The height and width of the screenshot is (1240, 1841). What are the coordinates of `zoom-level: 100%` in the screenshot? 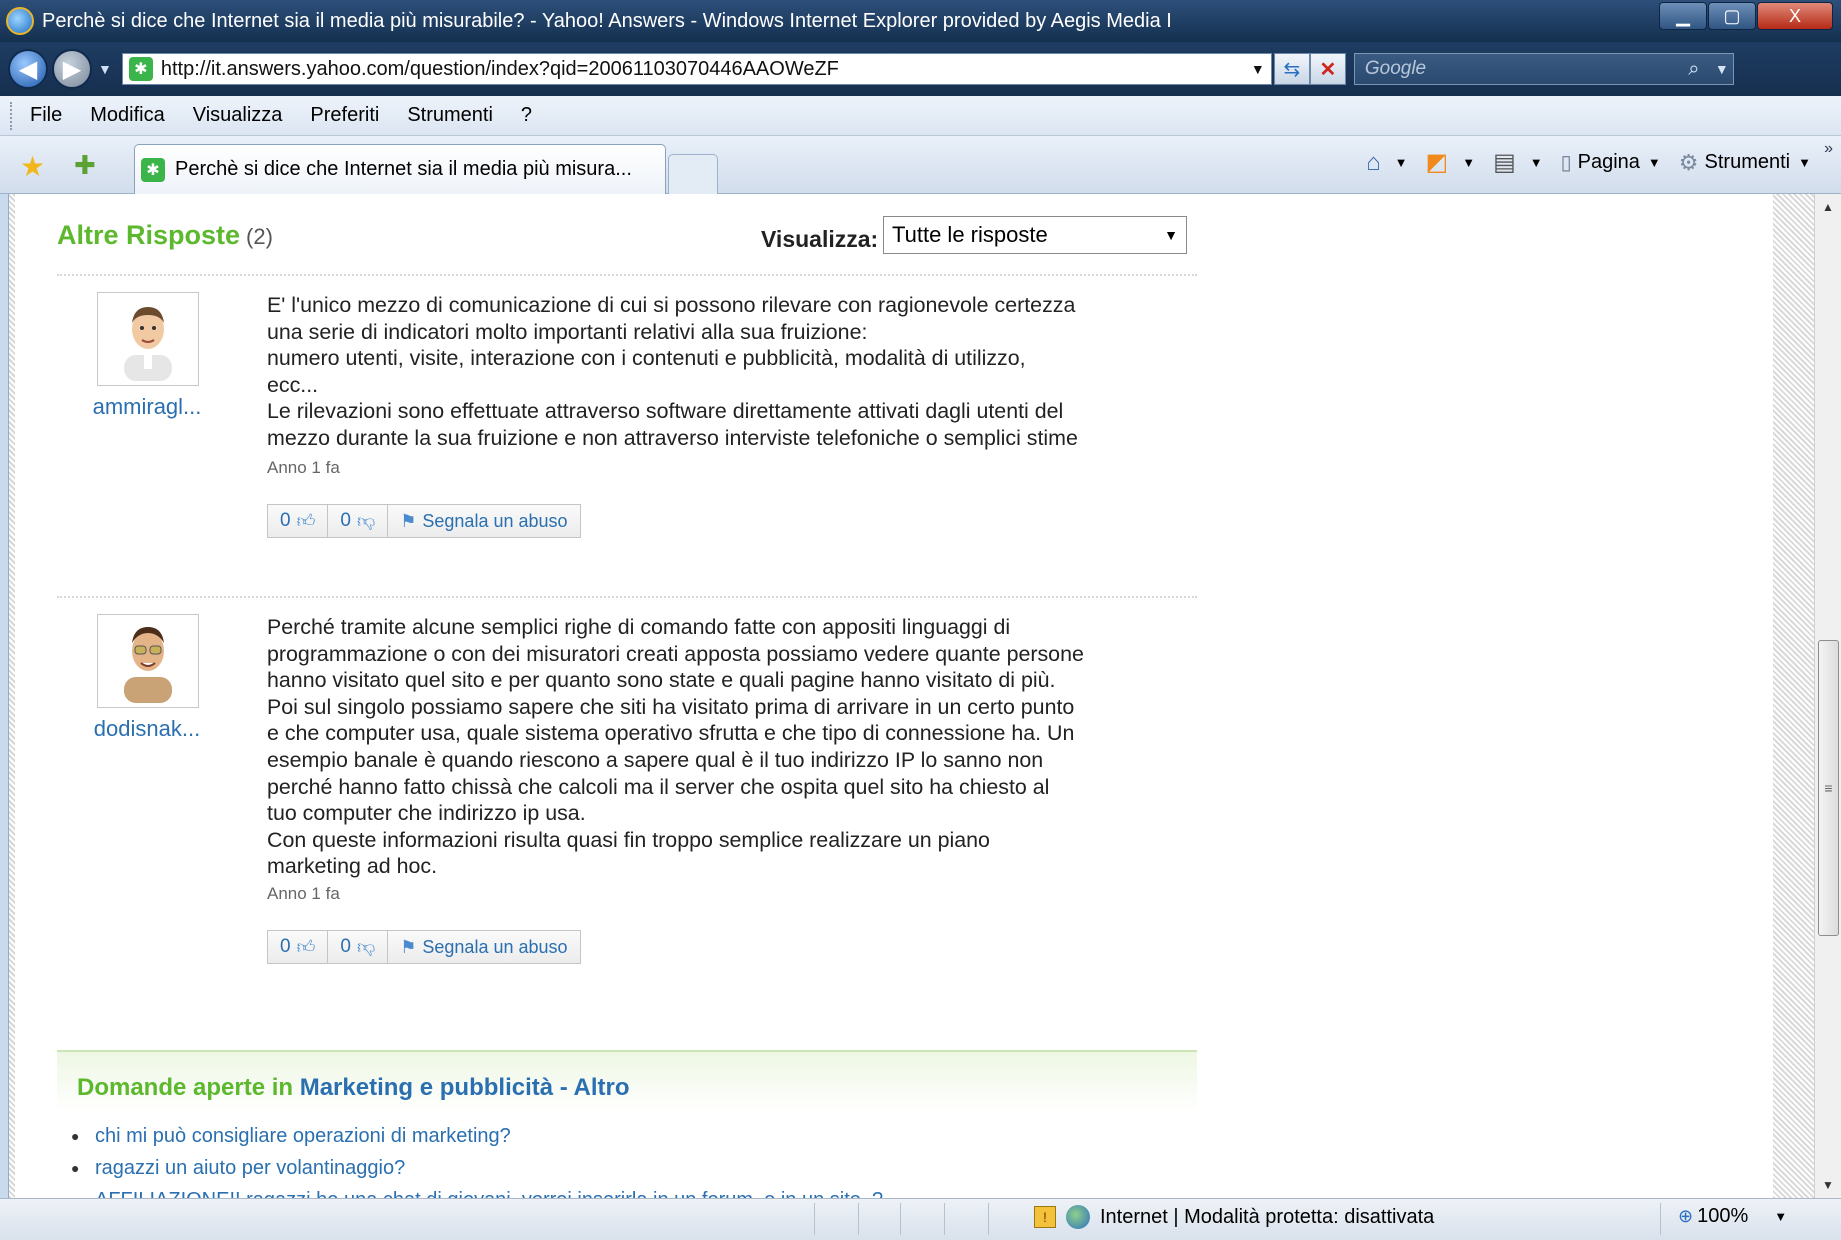 It's located at (1723, 1216).